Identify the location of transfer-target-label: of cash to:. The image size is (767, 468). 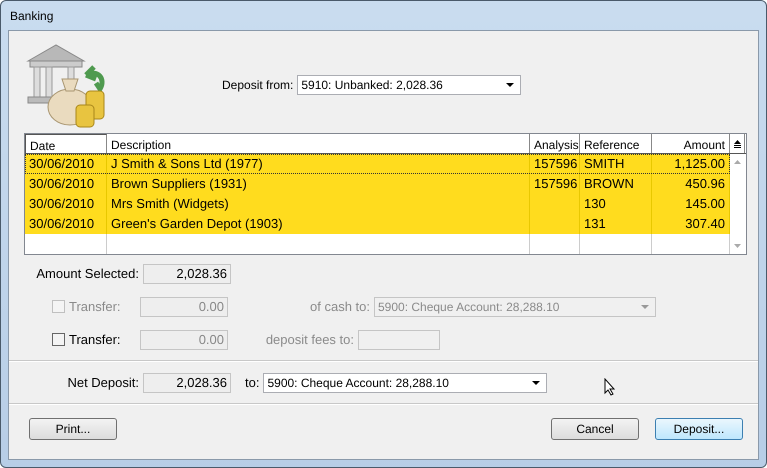
(340, 306).